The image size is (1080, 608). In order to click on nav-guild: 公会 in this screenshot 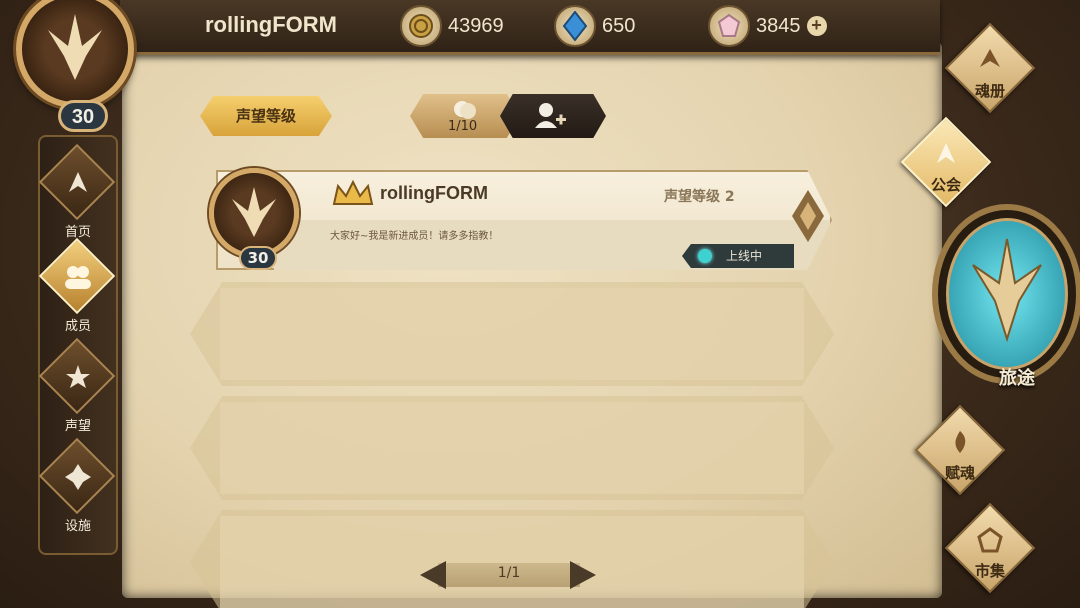, I will do `click(949, 162)`.